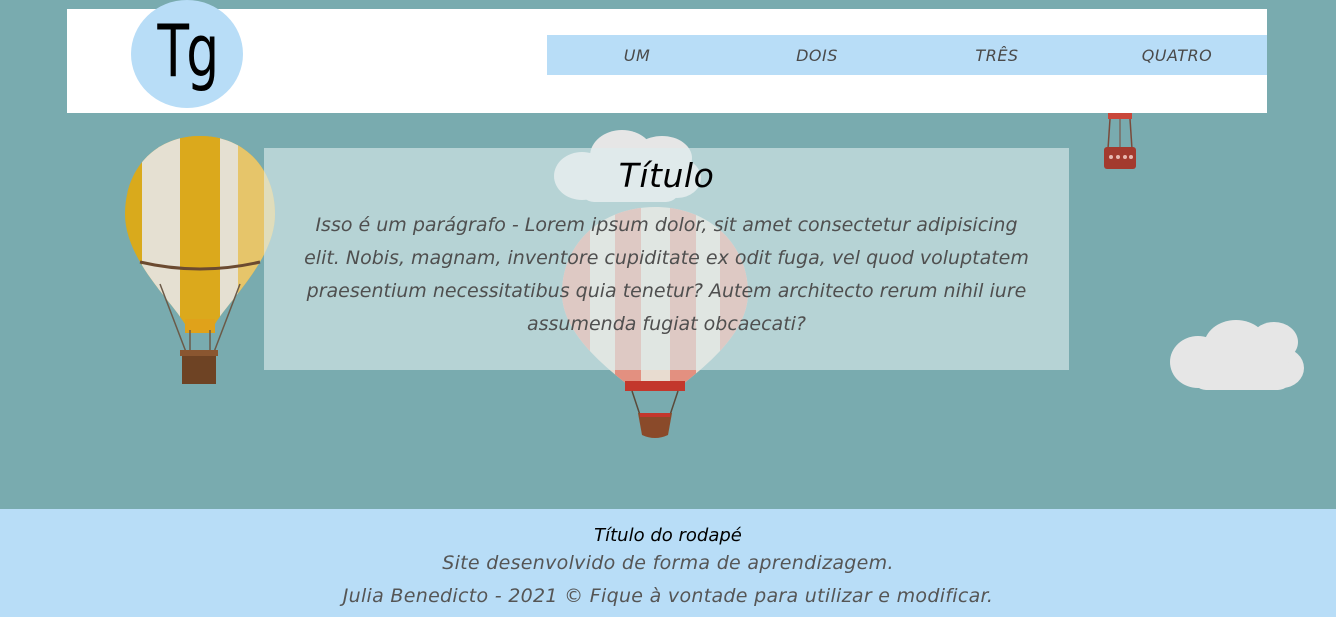  I want to click on footer-title: Título do rodapé, so click(668, 535).